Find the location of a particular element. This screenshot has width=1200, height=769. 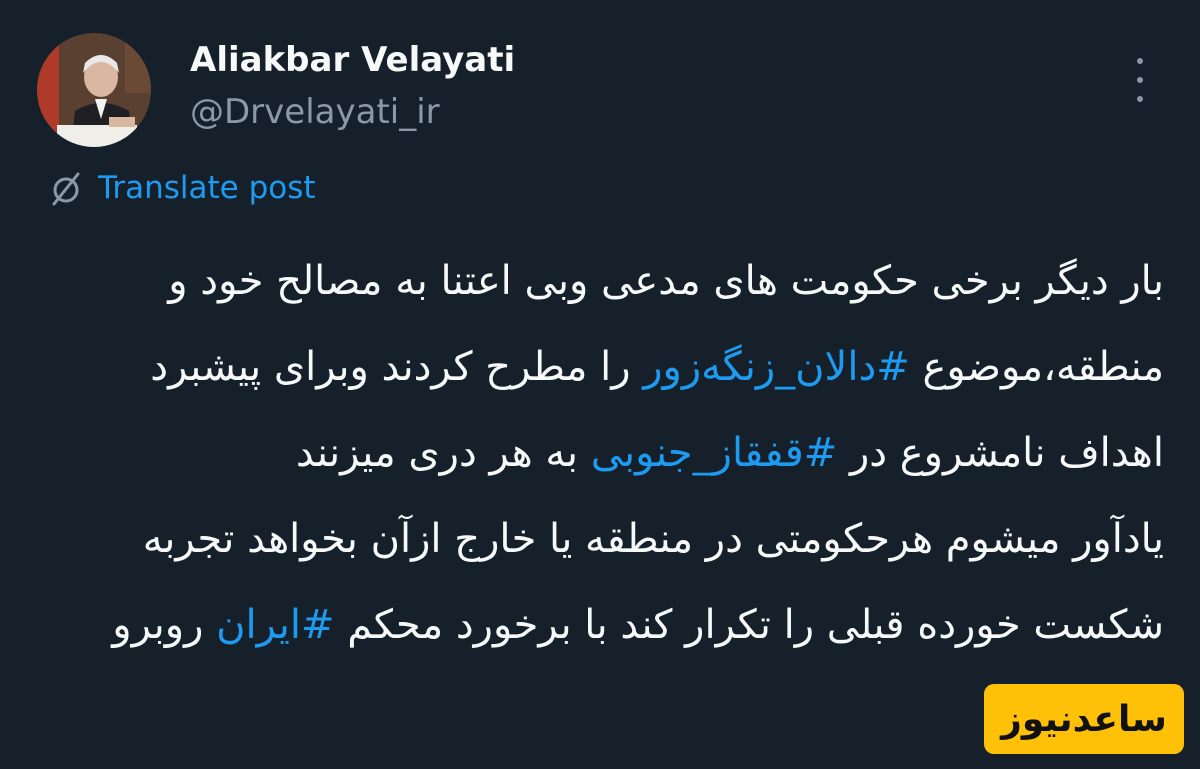

watermark-logo: ساعدنیوز is located at coordinates (1084, 719).